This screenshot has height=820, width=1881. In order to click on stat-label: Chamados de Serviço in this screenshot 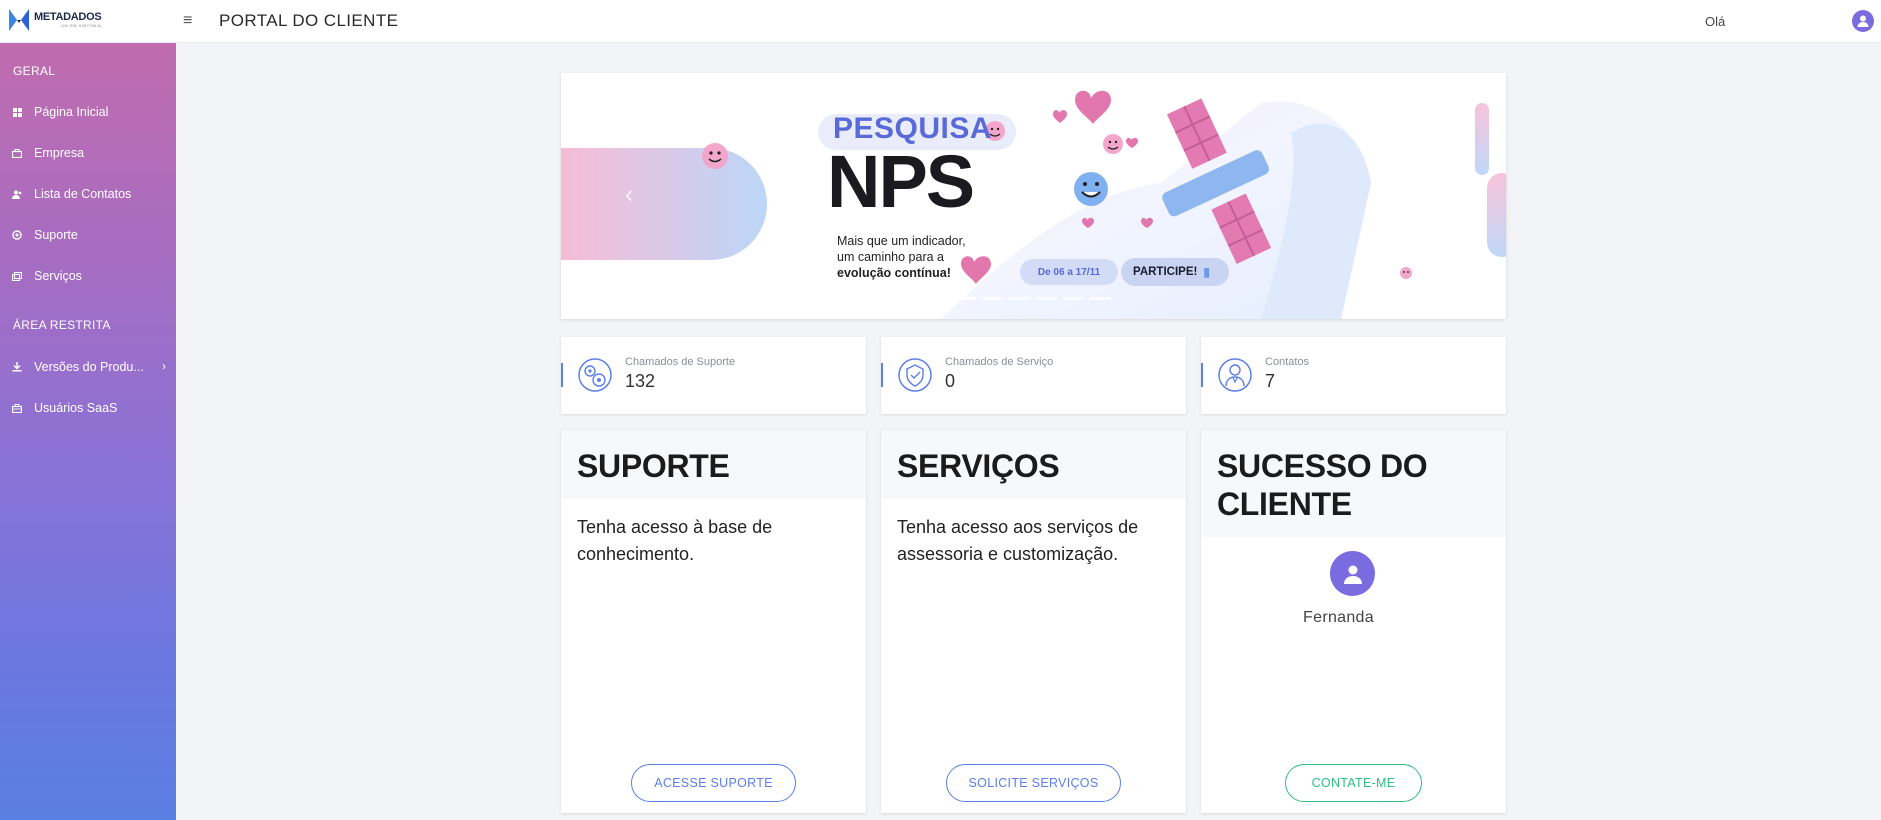, I will do `click(999, 362)`.